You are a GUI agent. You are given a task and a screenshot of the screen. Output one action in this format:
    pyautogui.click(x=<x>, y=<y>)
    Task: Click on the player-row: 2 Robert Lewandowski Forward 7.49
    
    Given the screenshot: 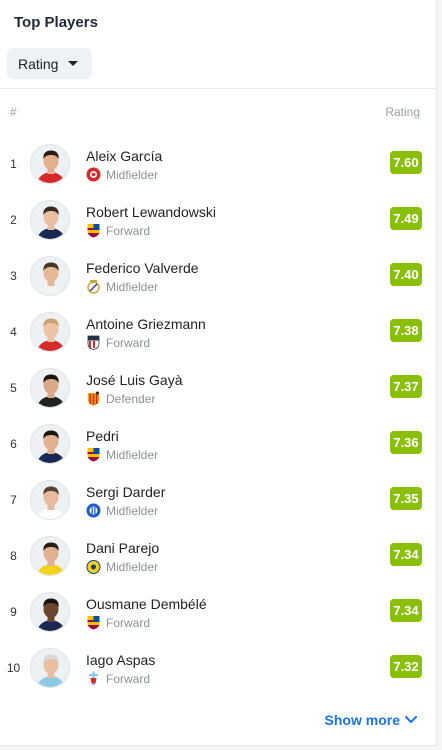 What is the action you would take?
    pyautogui.click(x=218, y=228)
    